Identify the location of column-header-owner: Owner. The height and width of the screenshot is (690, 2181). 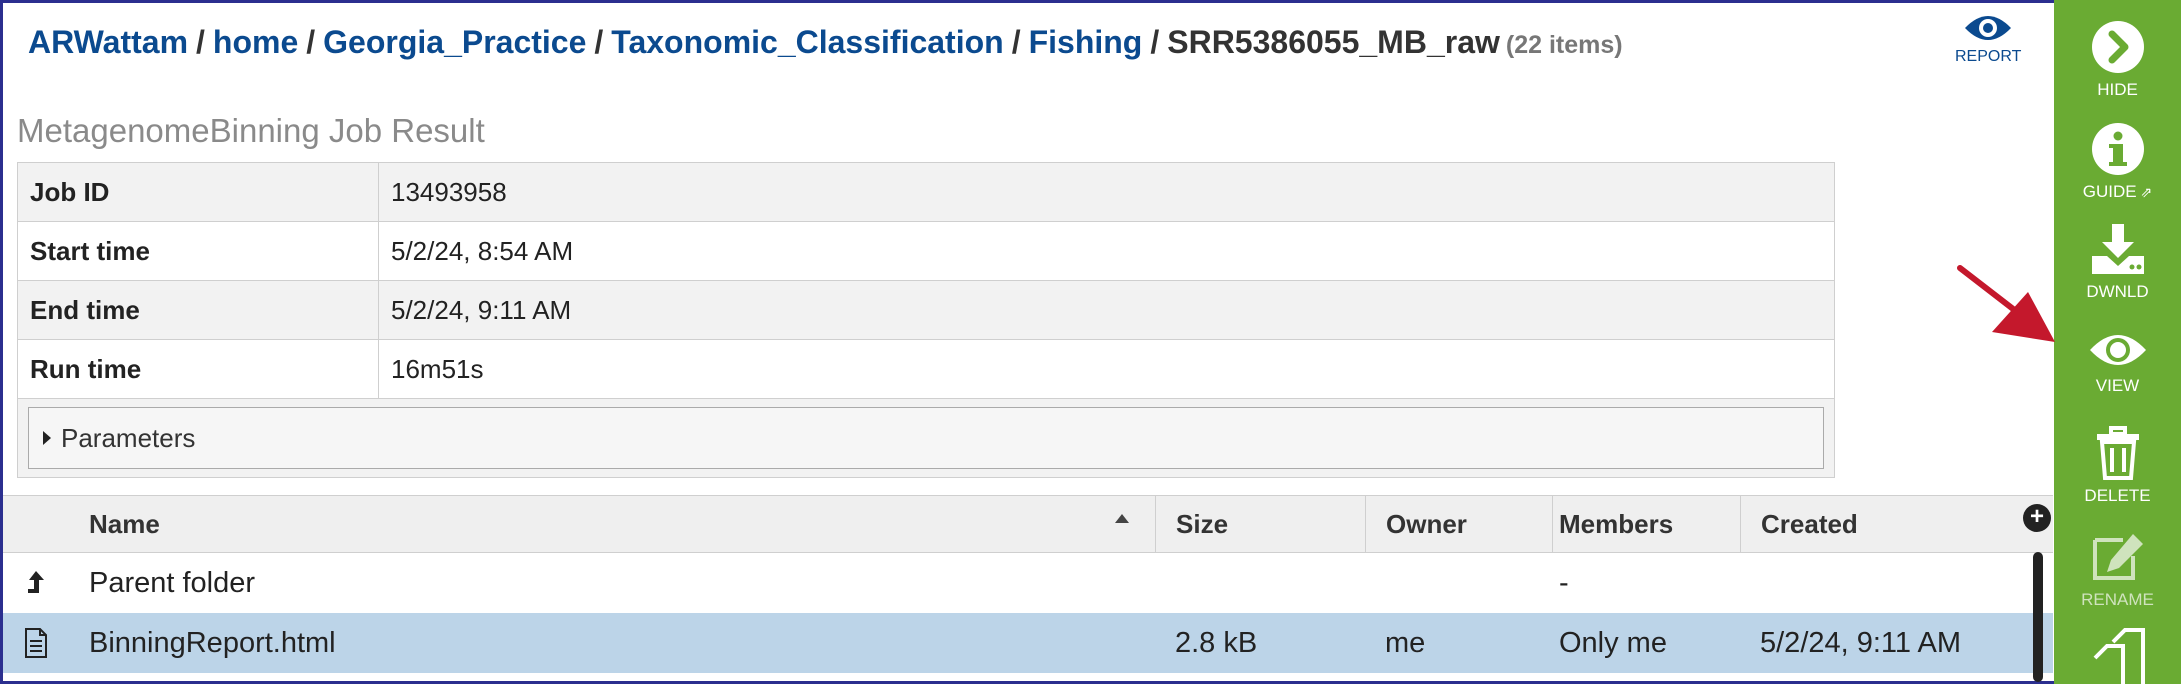
(1416, 524).